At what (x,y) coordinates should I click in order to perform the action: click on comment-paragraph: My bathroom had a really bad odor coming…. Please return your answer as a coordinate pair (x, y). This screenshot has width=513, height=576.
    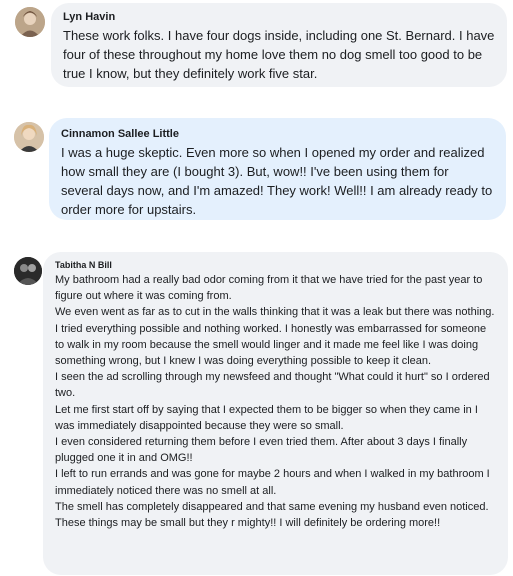
    Looking at the image, I should click on (269, 288).